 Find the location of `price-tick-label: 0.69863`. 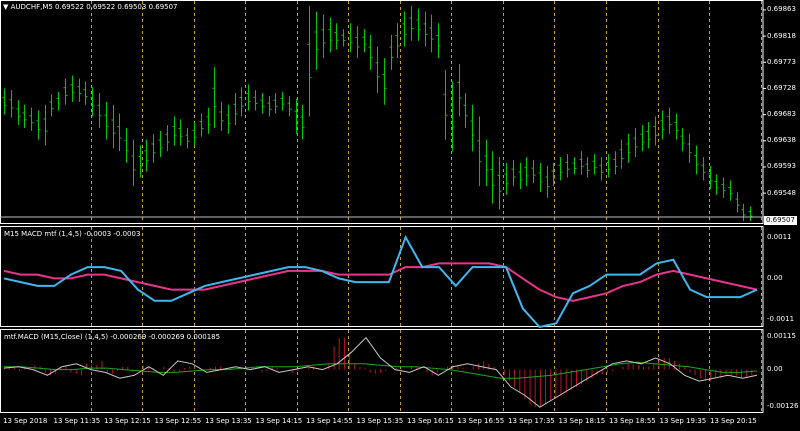

price-tick-label: 0.69863 is located at coordinates (781, 9).